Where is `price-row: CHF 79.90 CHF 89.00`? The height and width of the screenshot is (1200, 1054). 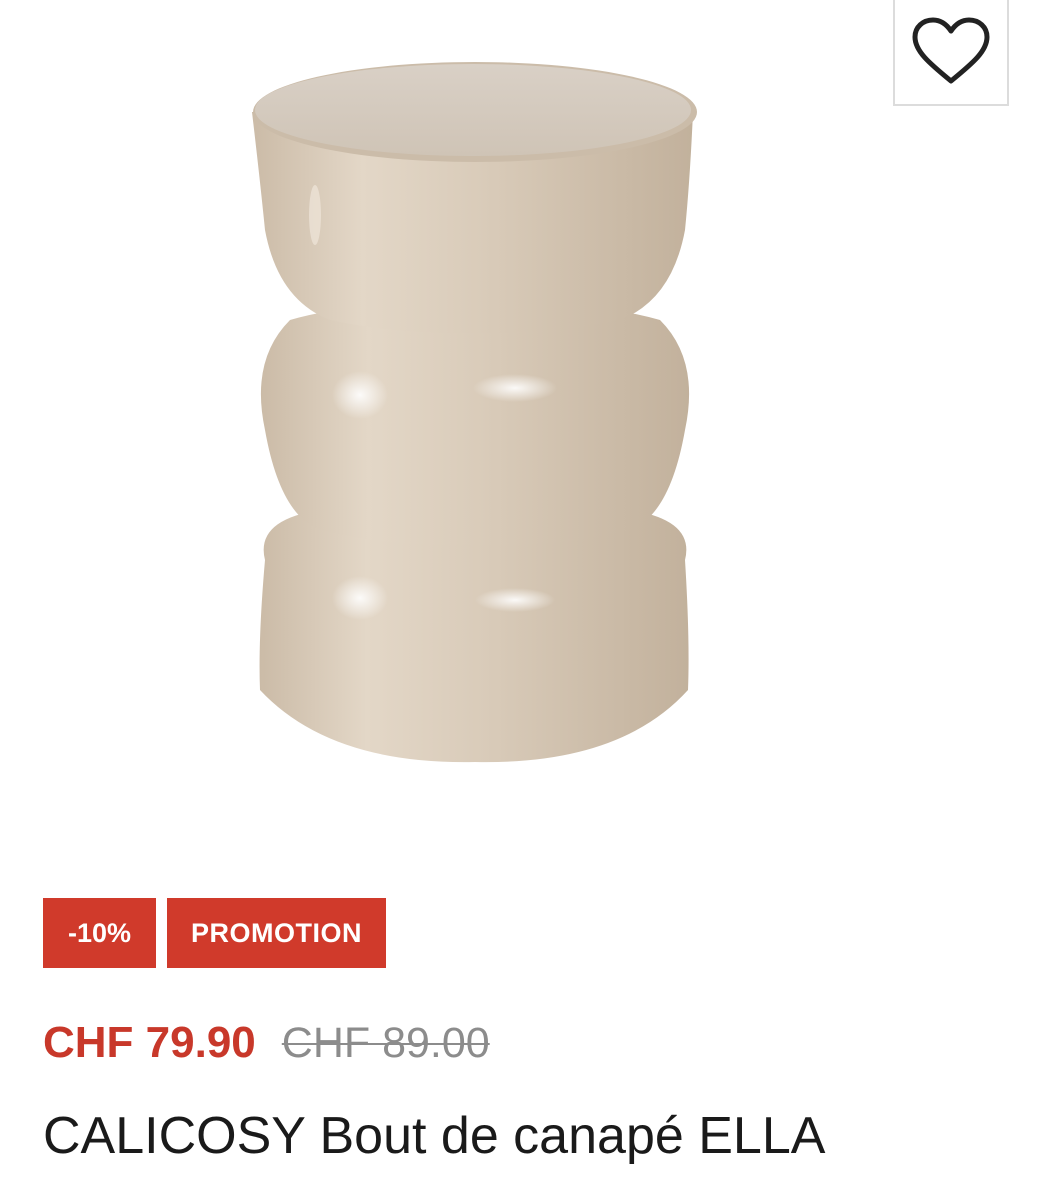 price-row: CHF 79.90 CHF 89.00 is located at coordinates (266, 1043).